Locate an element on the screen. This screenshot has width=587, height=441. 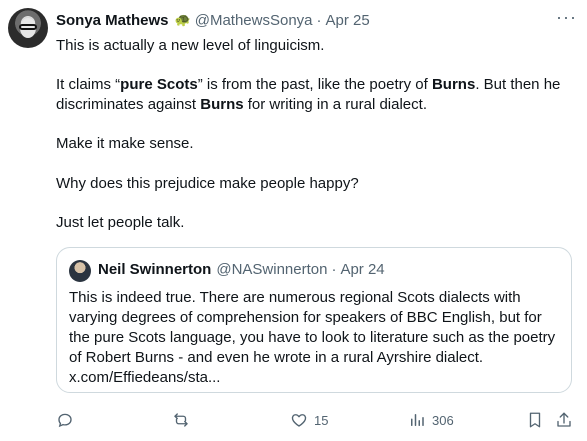
views-count: 306 is located at coordinates (443, 420).